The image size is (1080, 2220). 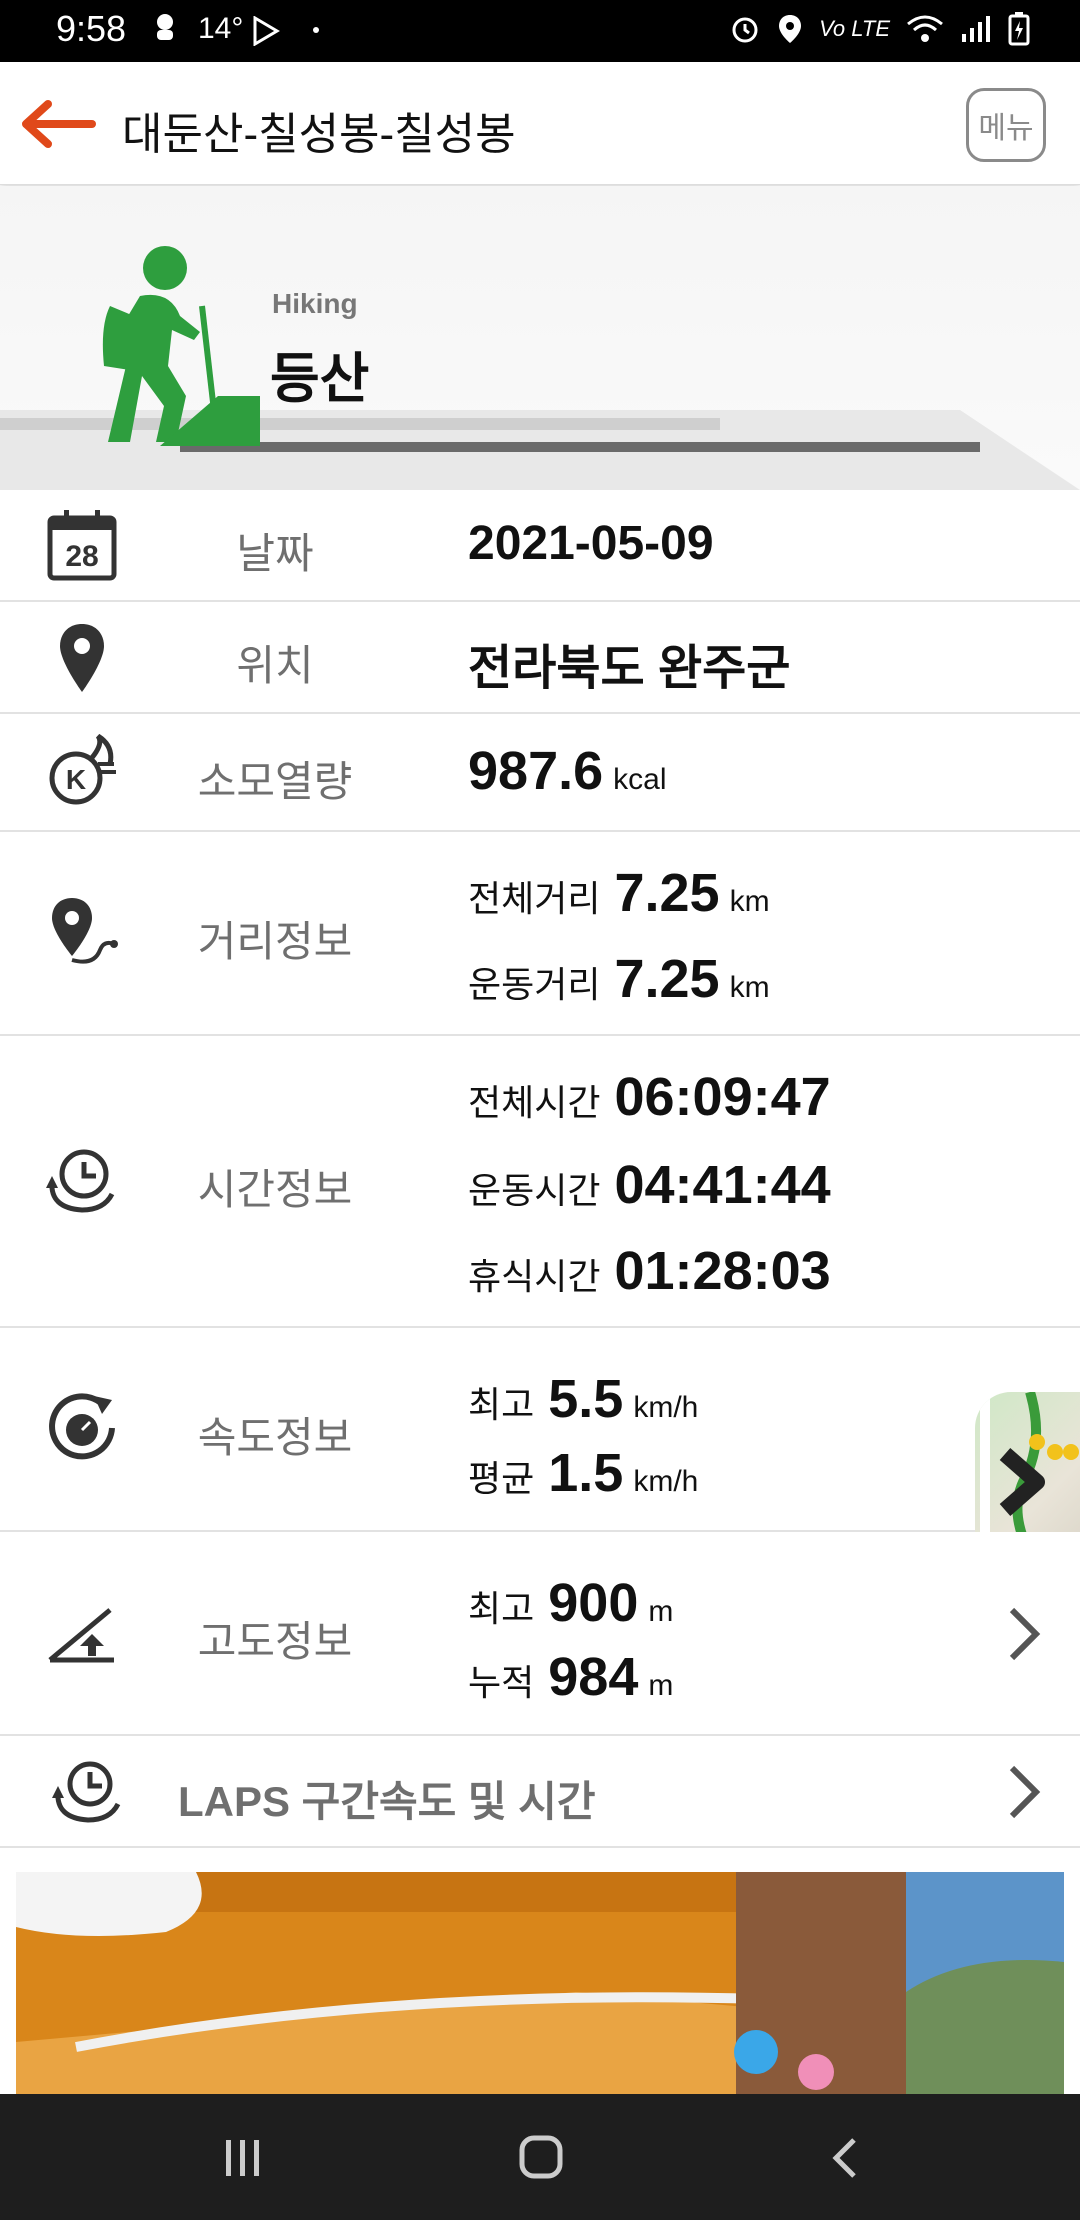 I want to click on distance-label: 거리정보, so click(x=275, y=941).